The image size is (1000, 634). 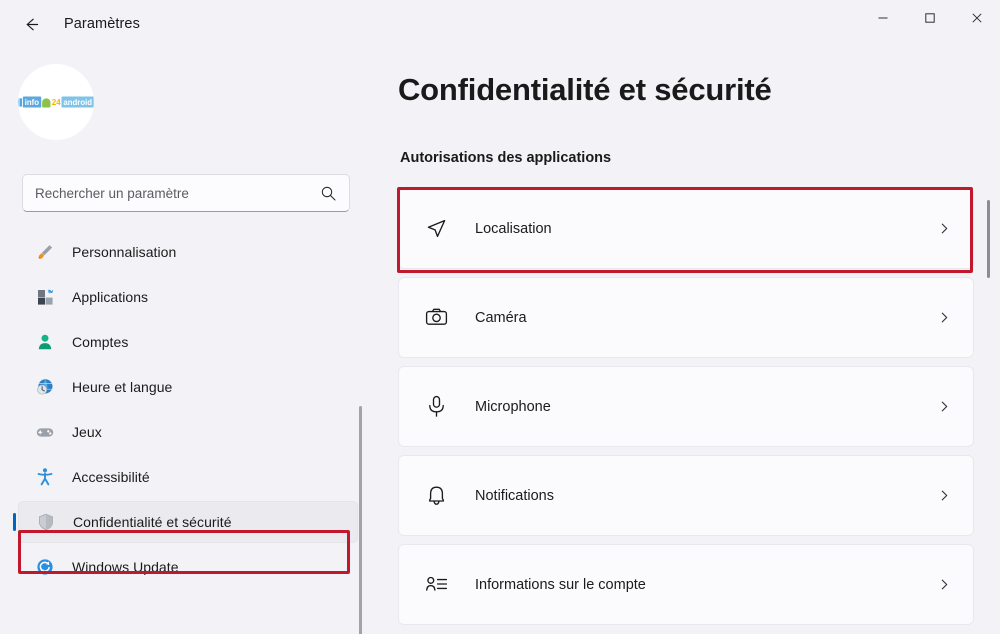 I want to click on back-arrow-icon, so click(x=32, y=24).